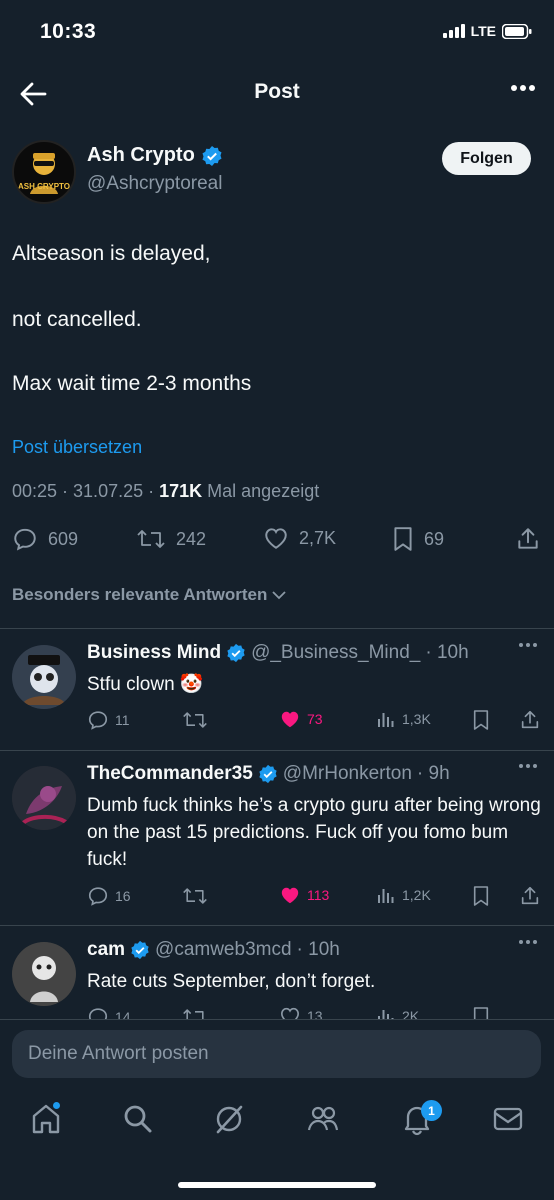  Describe the element at coordinates (154, 184) in the screenshot. I see `author-handle: @Ashcryptoreal` at that location.